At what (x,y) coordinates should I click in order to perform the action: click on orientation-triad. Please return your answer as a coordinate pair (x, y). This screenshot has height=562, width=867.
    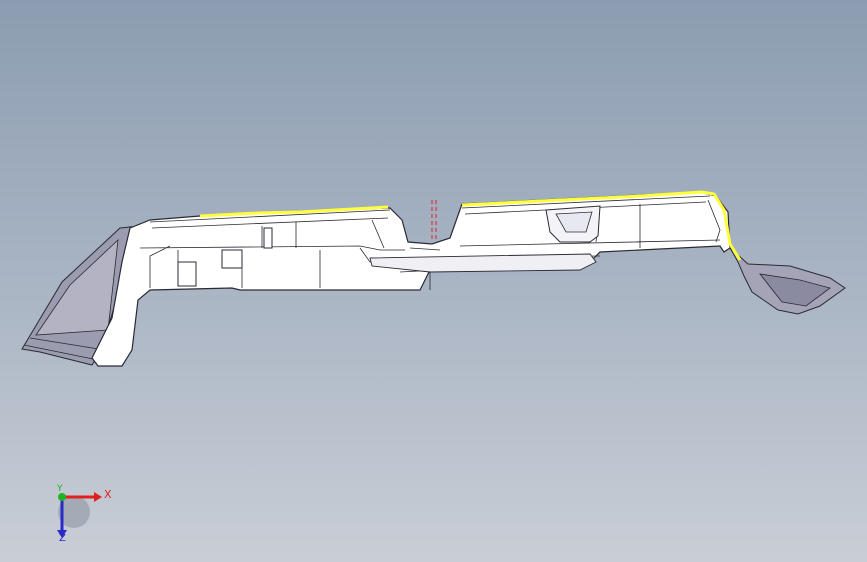
    Looking at the image, I should click on (79, 515).